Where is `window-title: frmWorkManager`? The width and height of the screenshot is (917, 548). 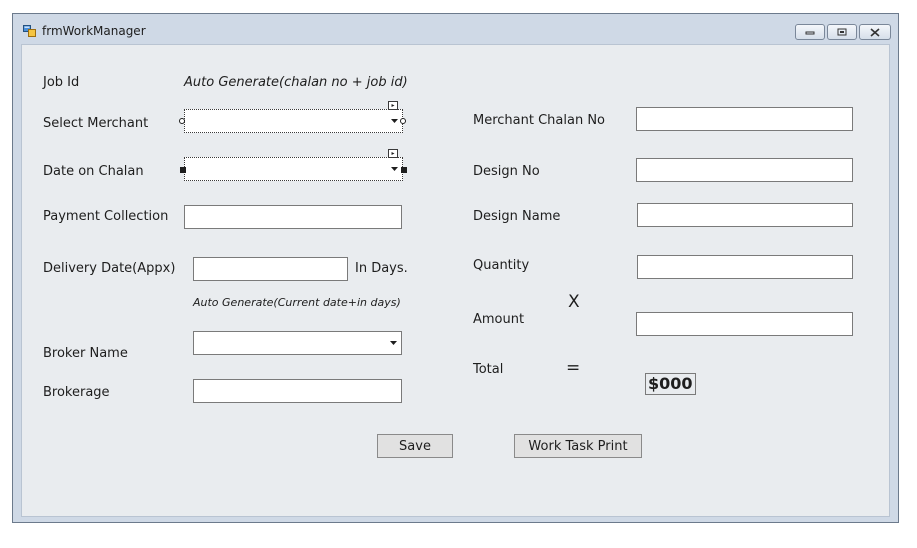 window-title: frmWorkManager is located at coordinates (94, 31).